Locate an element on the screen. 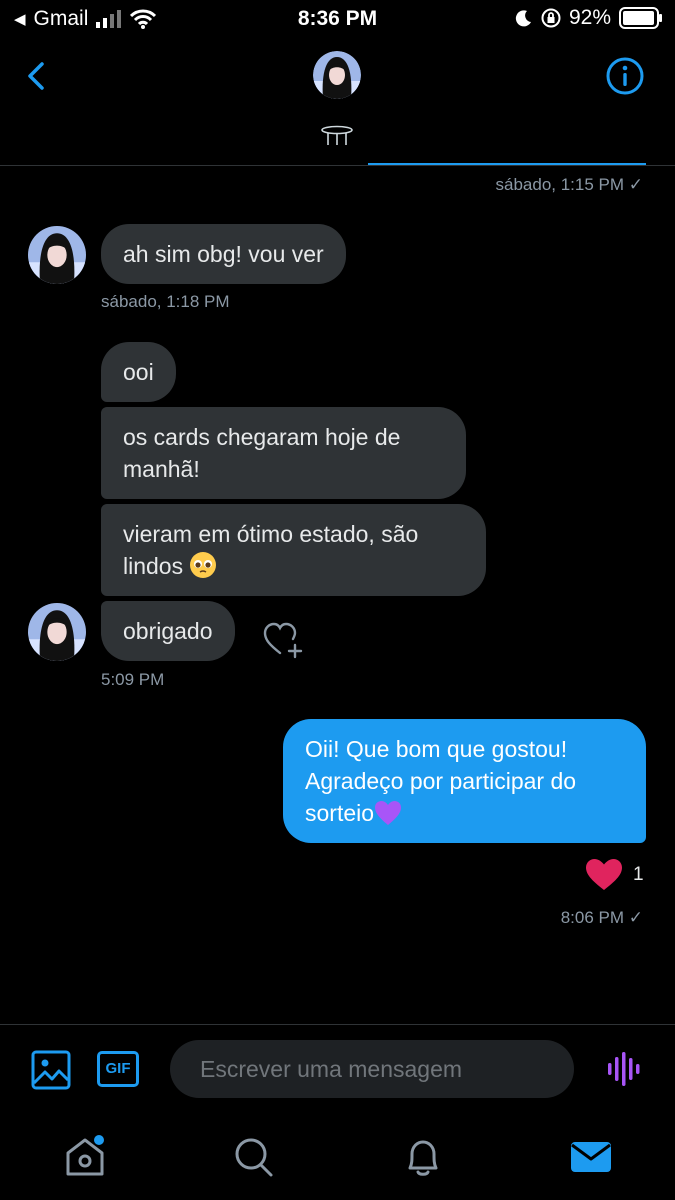  pinned-indicator-icon is located at coordinates (337, 135).